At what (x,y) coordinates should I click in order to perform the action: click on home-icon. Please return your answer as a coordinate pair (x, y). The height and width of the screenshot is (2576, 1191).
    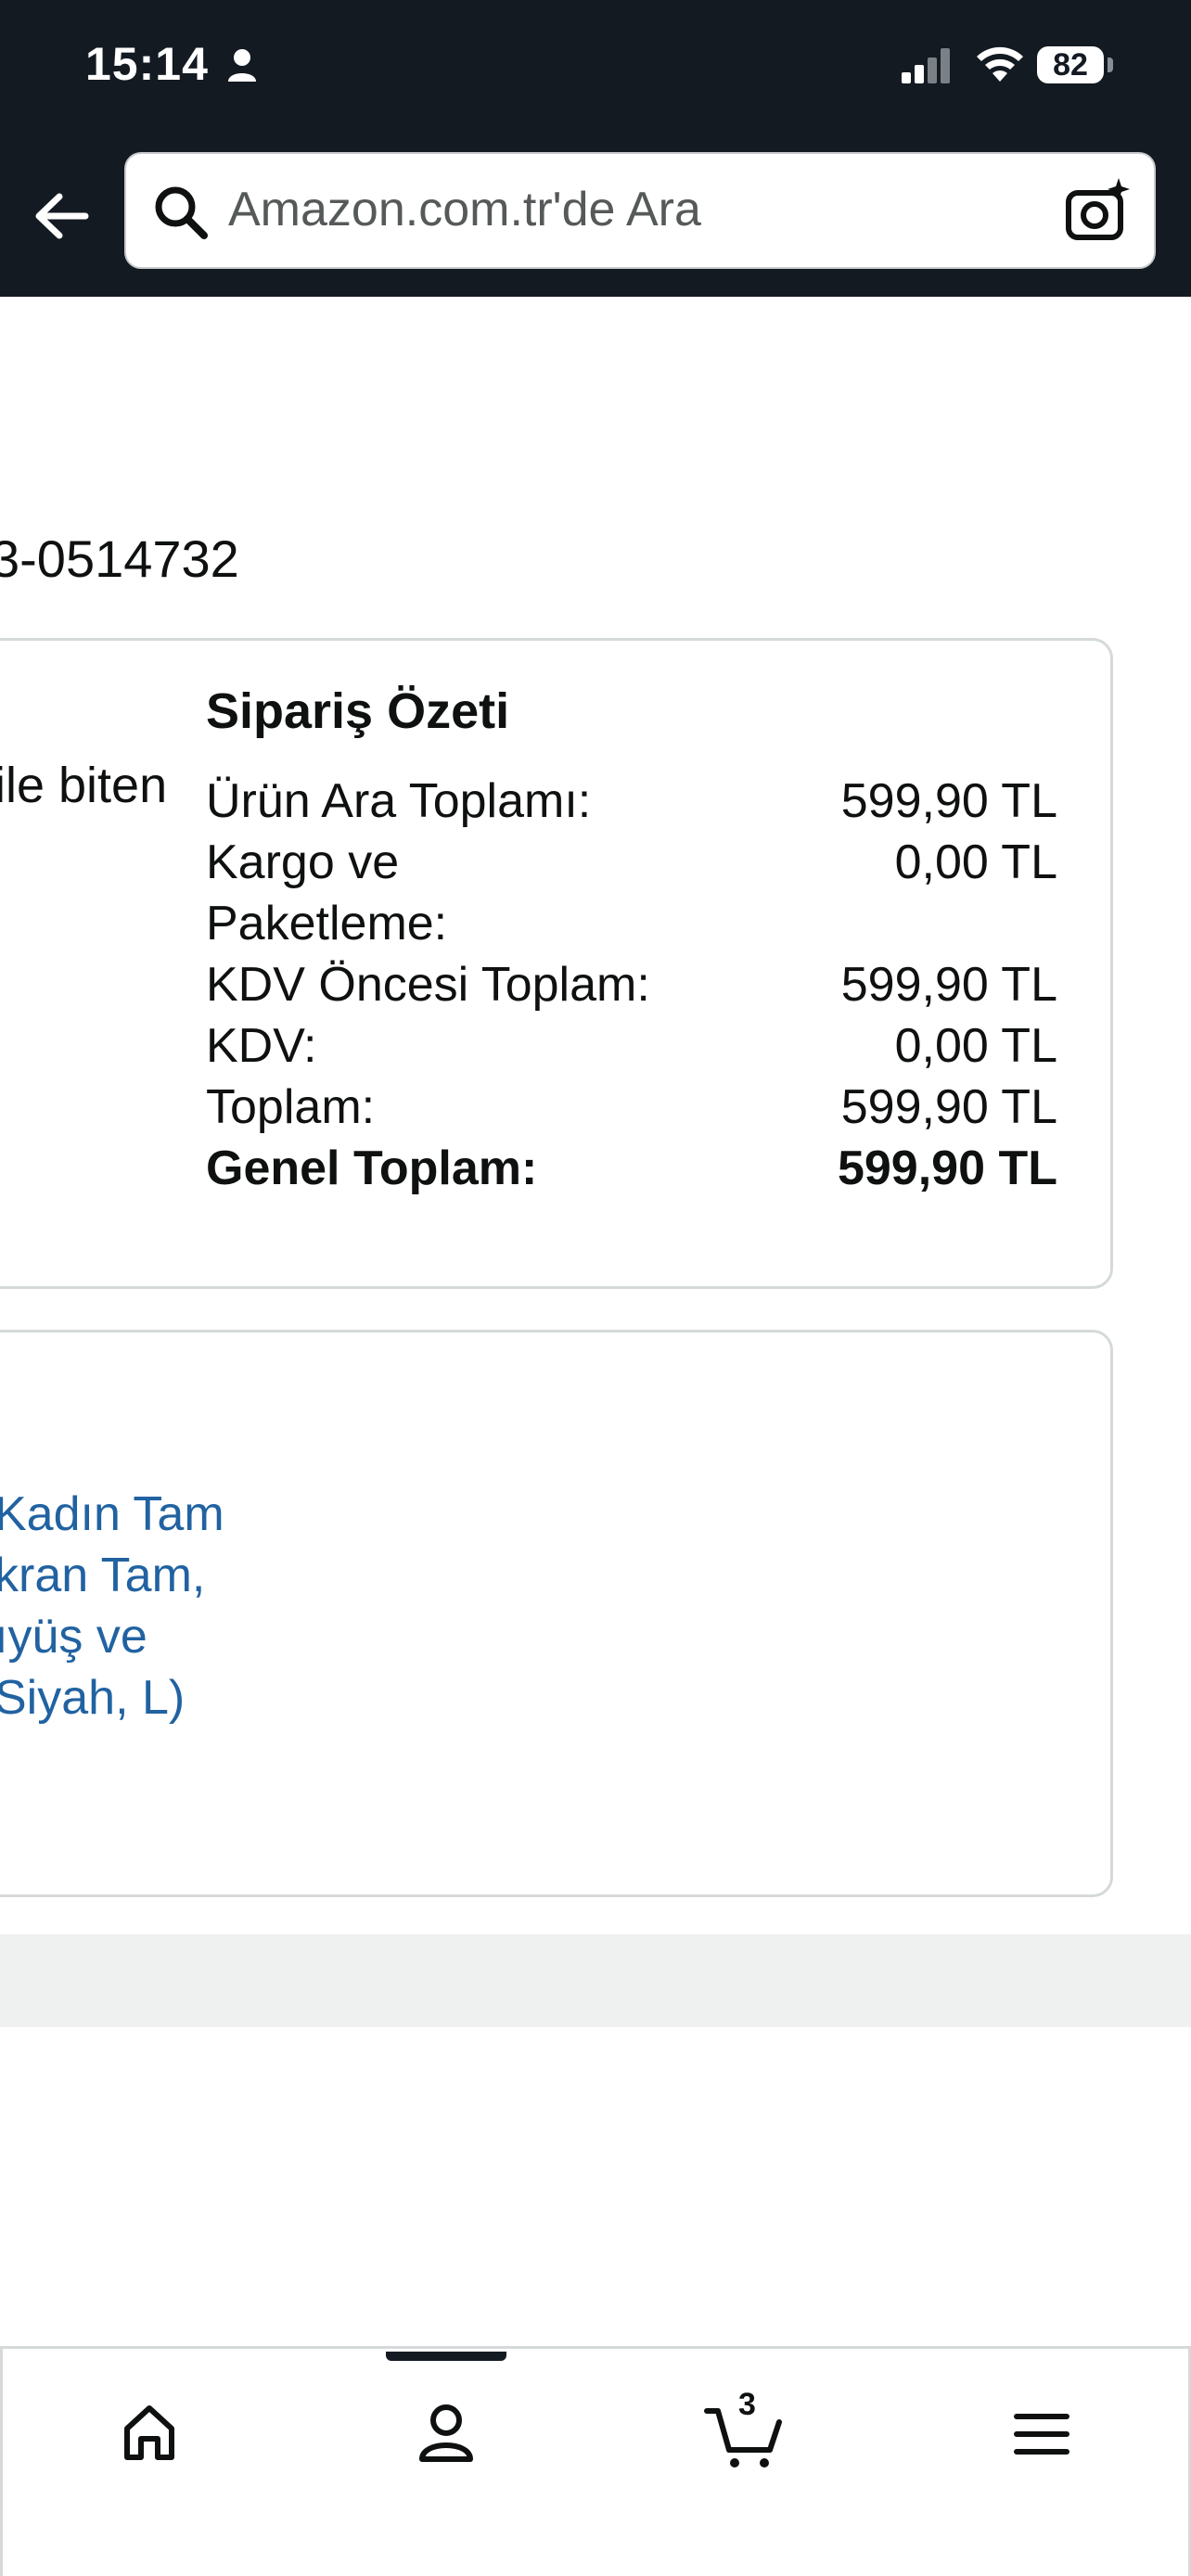
    Looking at the image, I should click on (149, 2433).